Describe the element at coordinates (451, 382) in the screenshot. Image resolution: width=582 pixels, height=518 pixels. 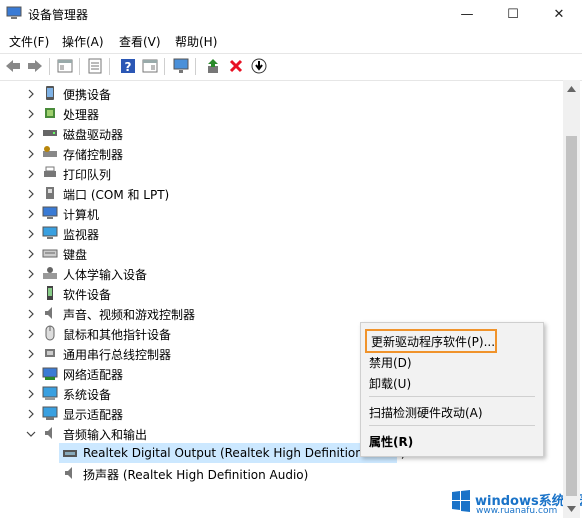
I see `menu-item-uninstall: 卸载(U)` at that location.